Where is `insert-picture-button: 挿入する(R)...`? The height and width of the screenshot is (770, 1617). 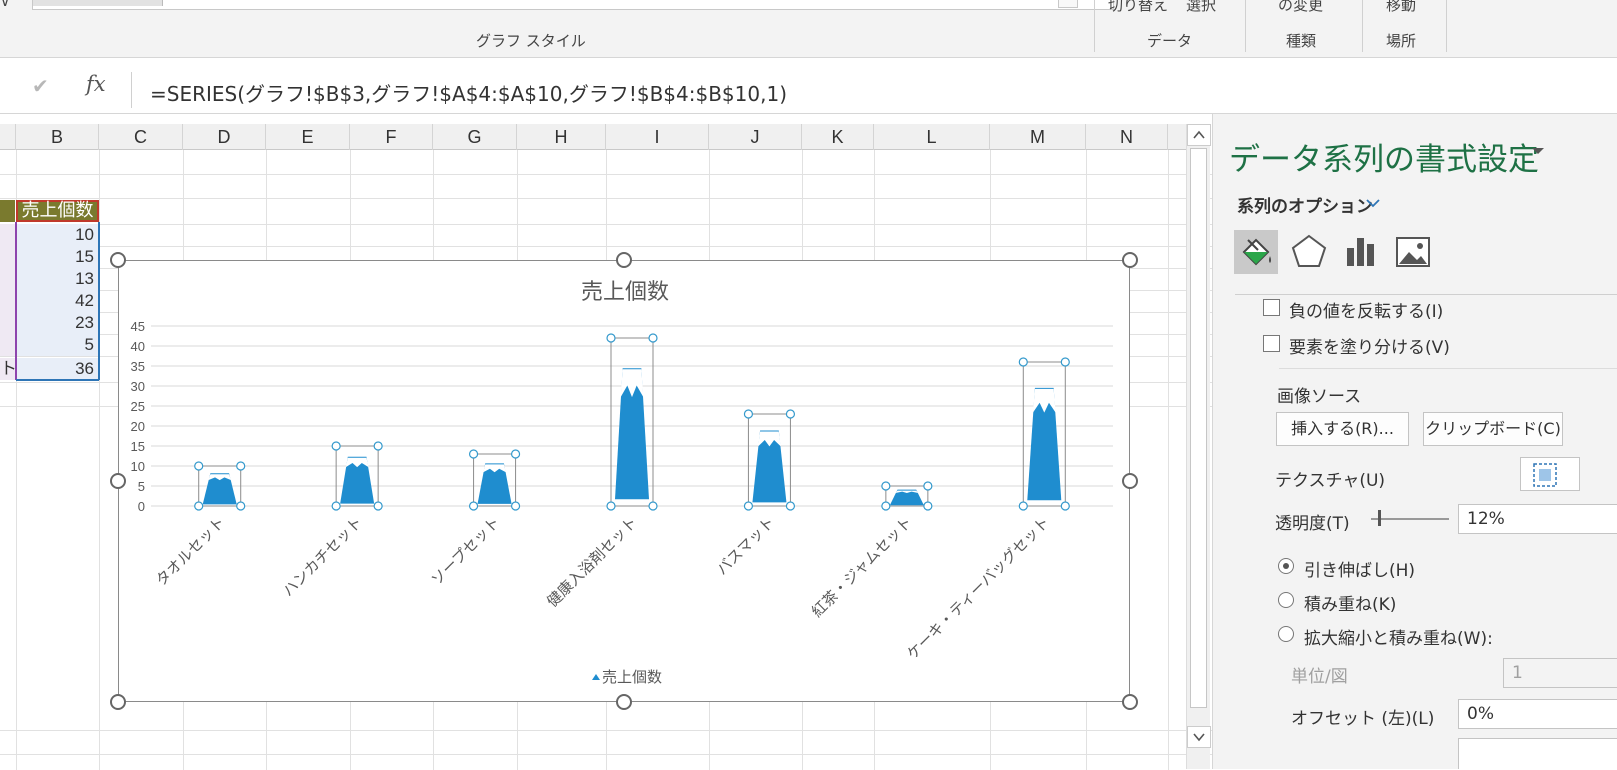
insert-picture-button: 挿入する(R)... is located at coordinates (1342, 429).